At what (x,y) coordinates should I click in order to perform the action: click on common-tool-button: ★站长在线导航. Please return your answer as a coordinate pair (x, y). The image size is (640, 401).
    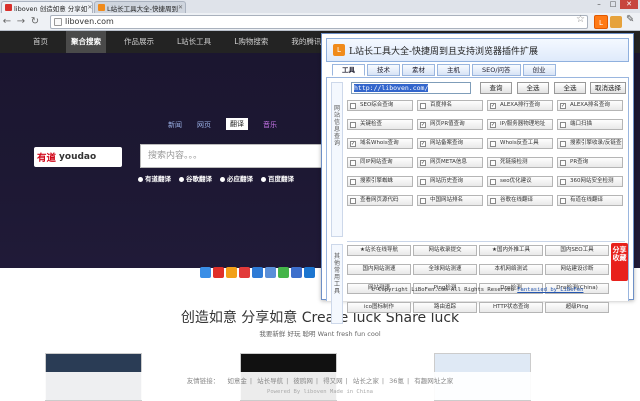
    Looking at the image, I should click on (379, 250).